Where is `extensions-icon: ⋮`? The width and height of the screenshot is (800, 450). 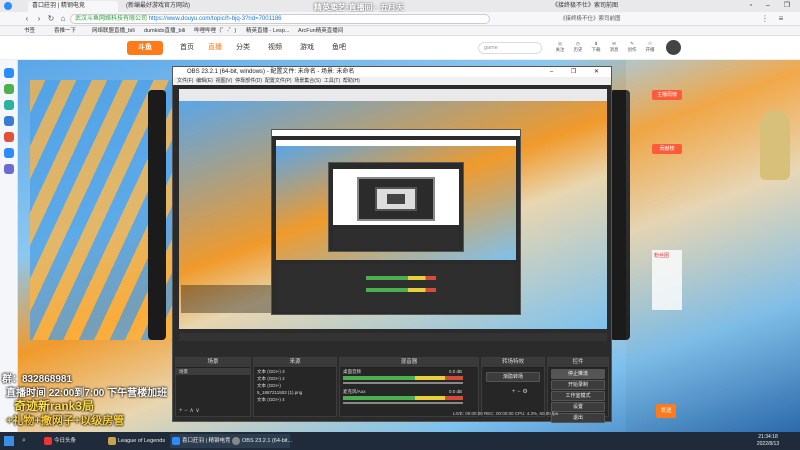 extensions-icon: ⋮ is located at coordinates (765, 19).